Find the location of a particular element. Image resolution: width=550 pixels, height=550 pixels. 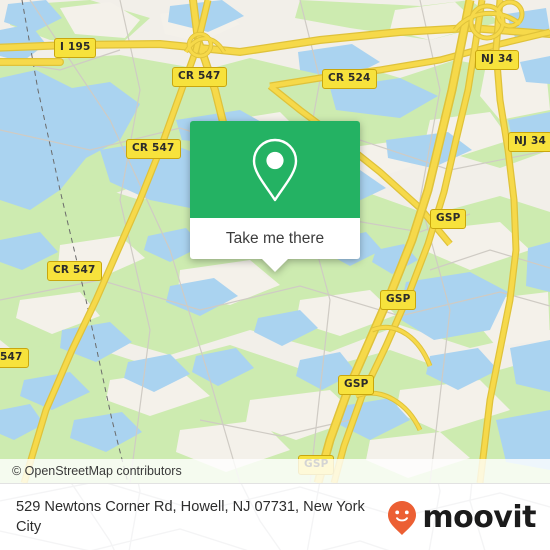

callout-tail is located at coordinates (275, 265).